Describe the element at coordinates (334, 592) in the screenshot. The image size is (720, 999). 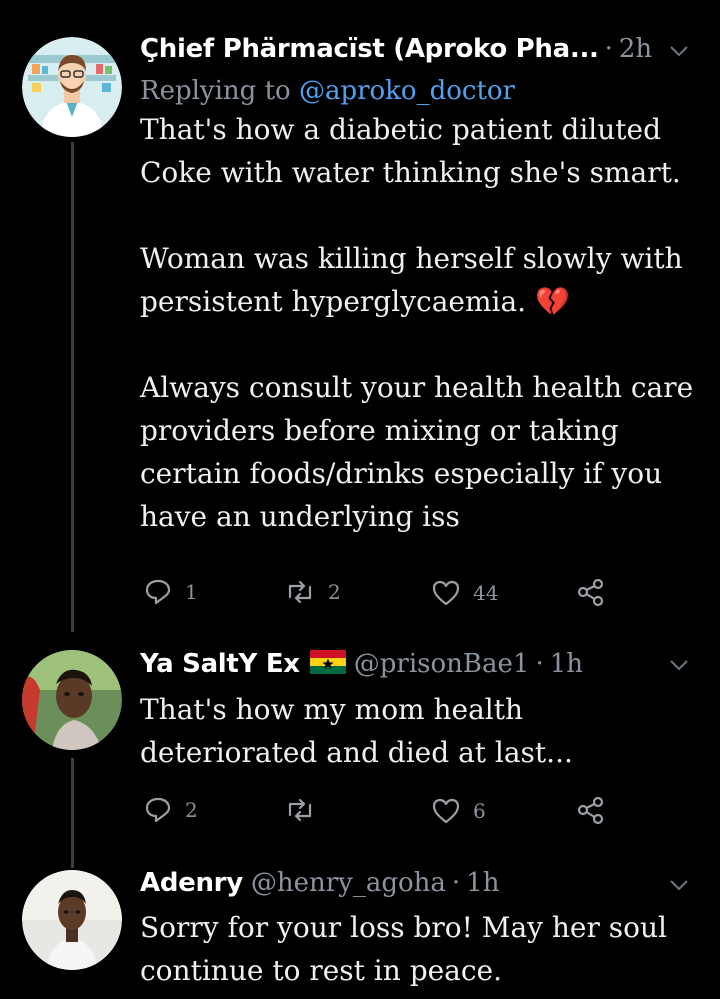
I see `retweet-count: 2` at that location.